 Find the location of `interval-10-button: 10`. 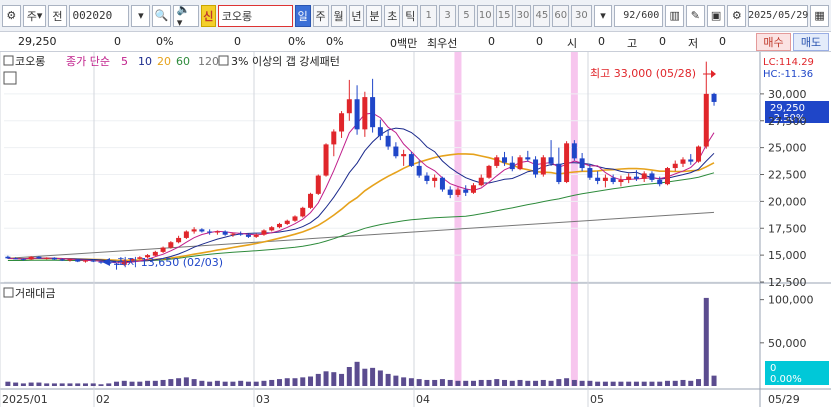

interval-10-button: 10 is located at coordinates (485, 15).